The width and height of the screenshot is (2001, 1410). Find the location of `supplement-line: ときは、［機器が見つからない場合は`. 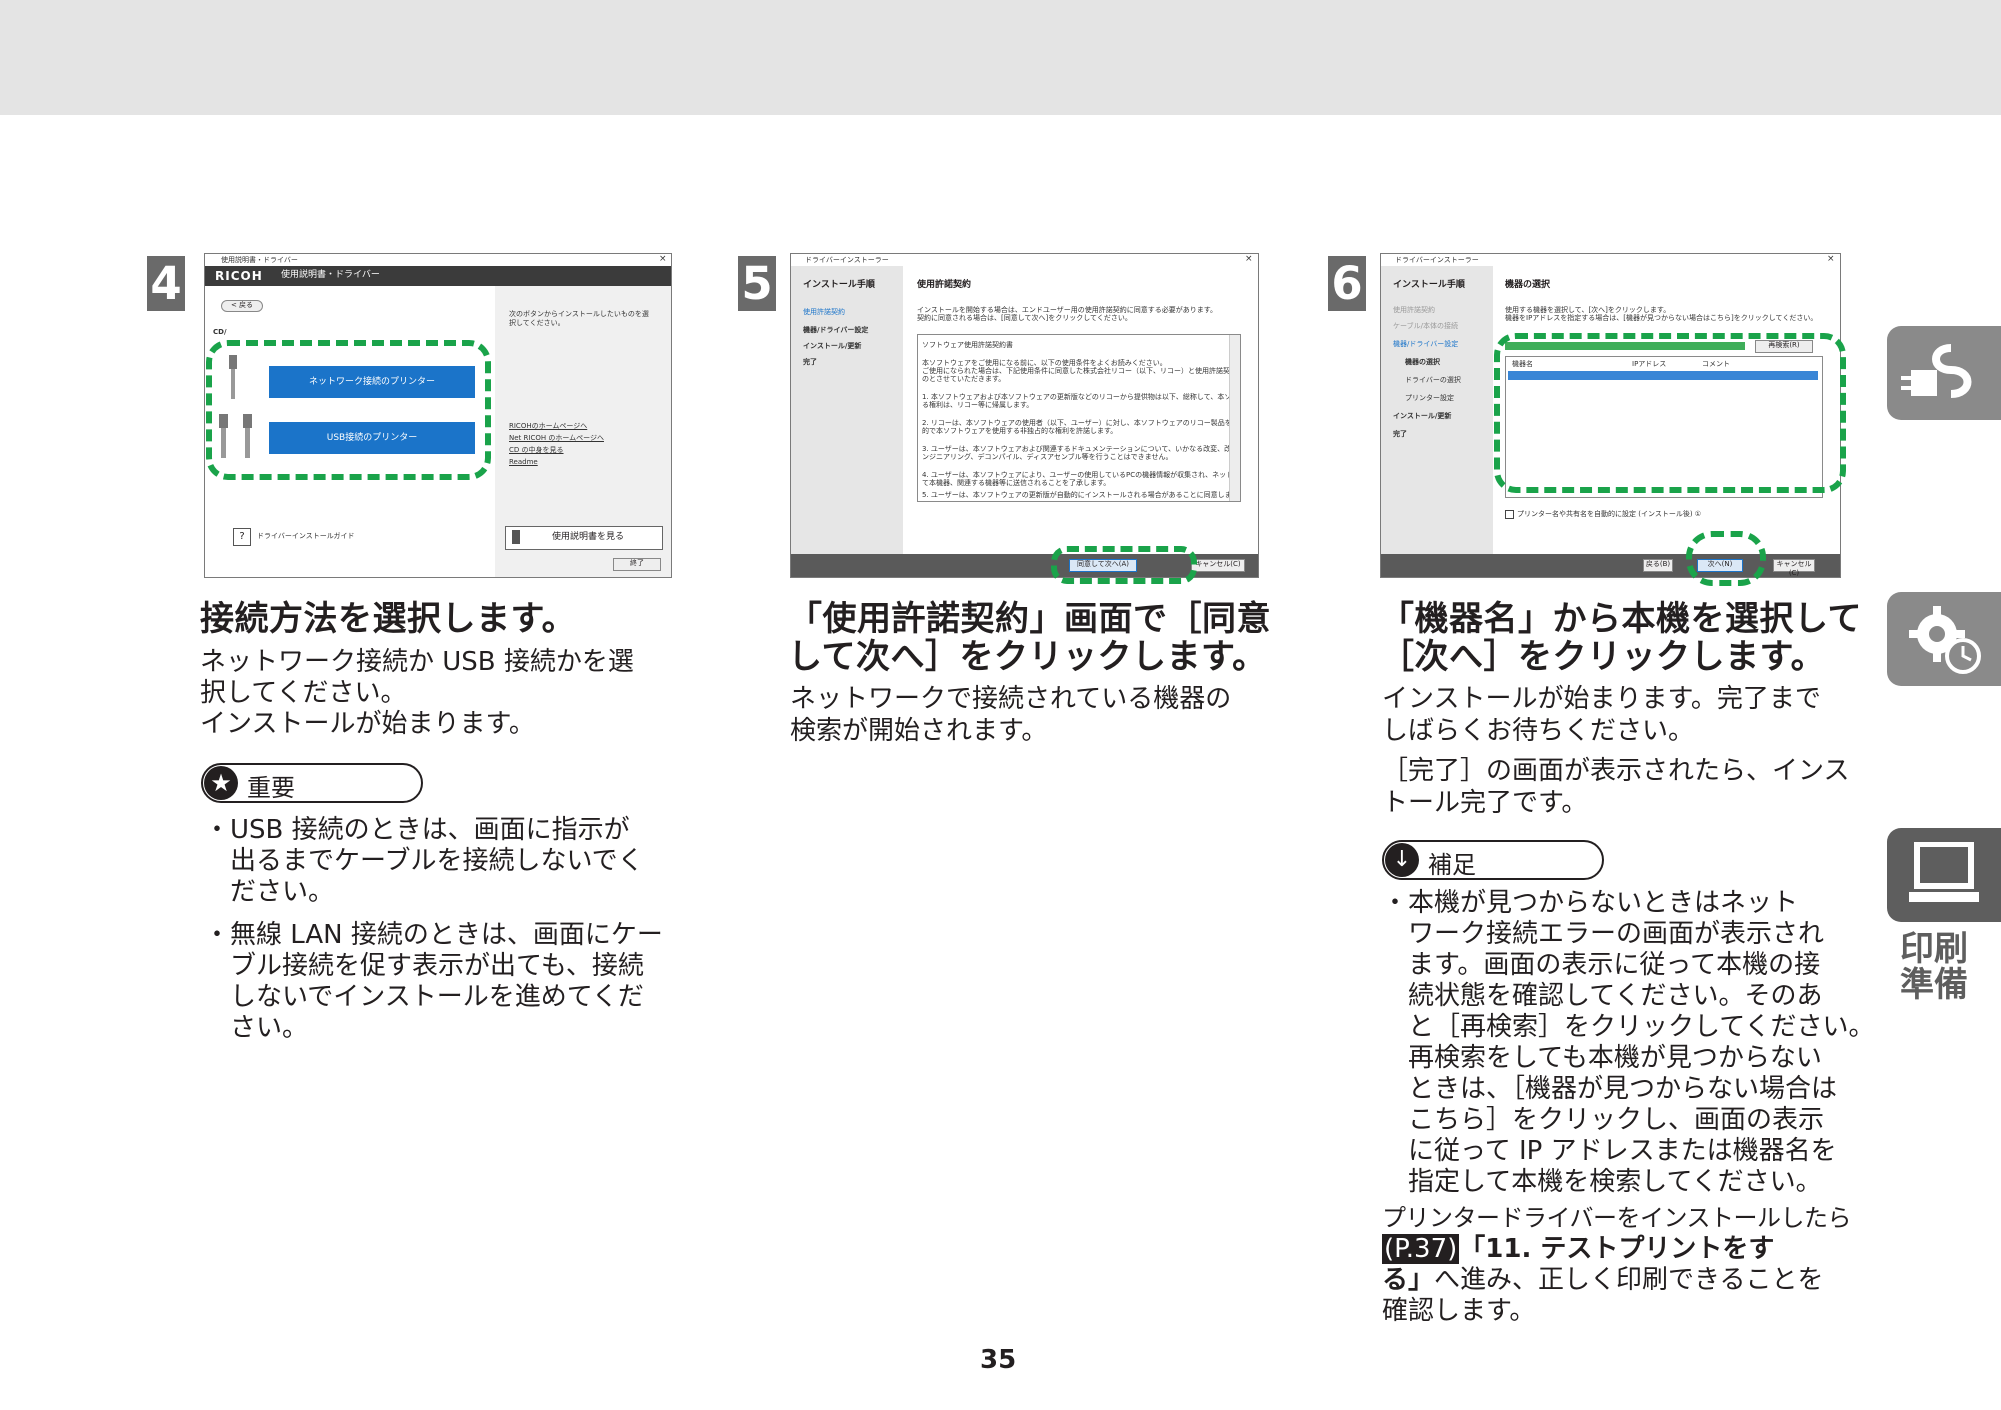

supplement-line: ときは、［機器が見つからない場合は is located at coordinates (1610, 1089).